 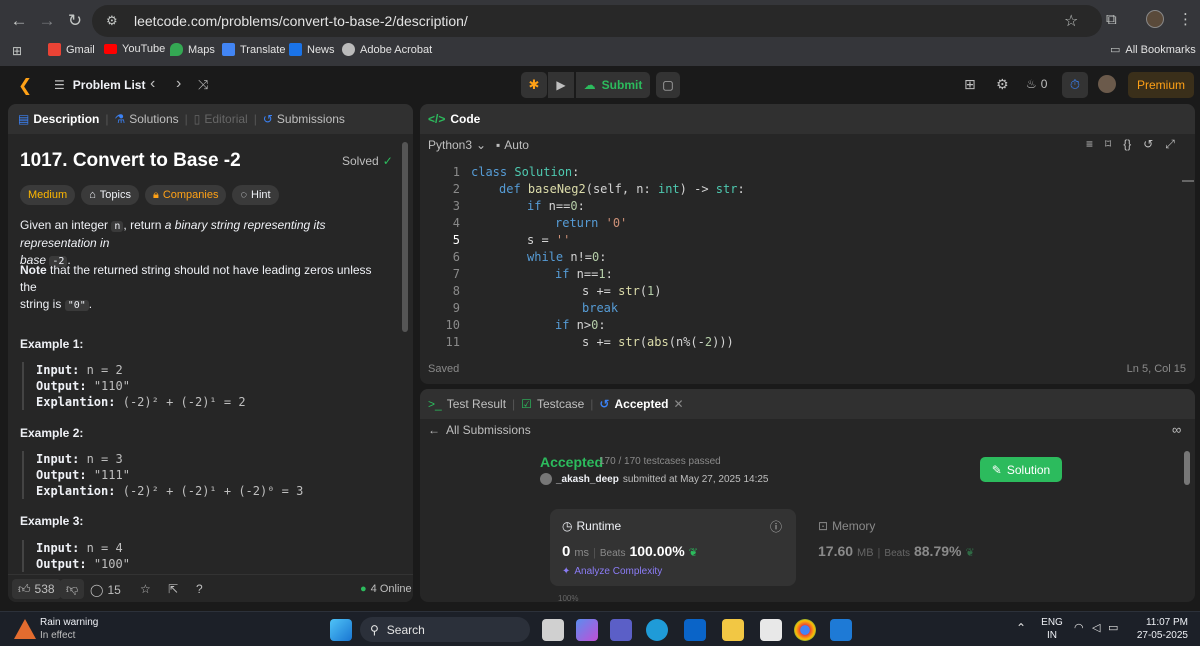 What do you see at coordinates (1127, 144) in the screenshot?
I see `braces-icon: {}` at bounding box center [1127, 144].